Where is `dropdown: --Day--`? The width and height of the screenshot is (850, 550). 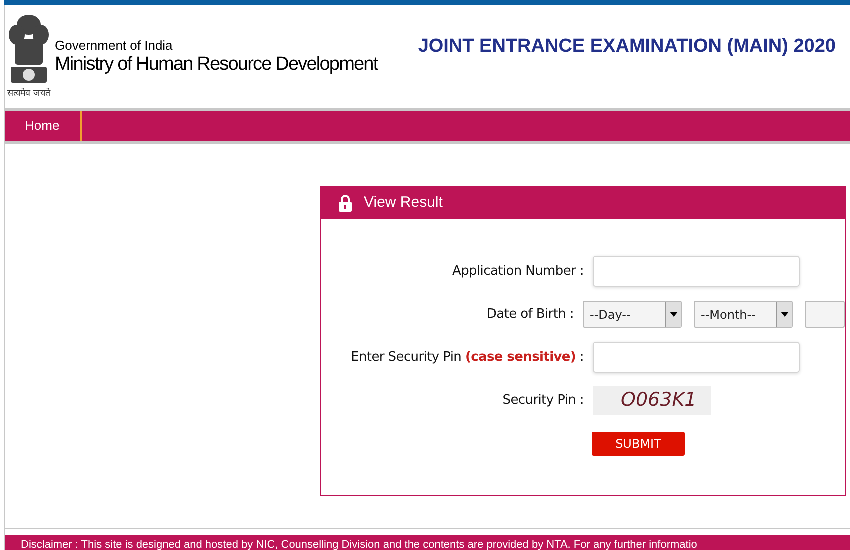 dropdown: --Day-- is located at coordinates (632, 314).